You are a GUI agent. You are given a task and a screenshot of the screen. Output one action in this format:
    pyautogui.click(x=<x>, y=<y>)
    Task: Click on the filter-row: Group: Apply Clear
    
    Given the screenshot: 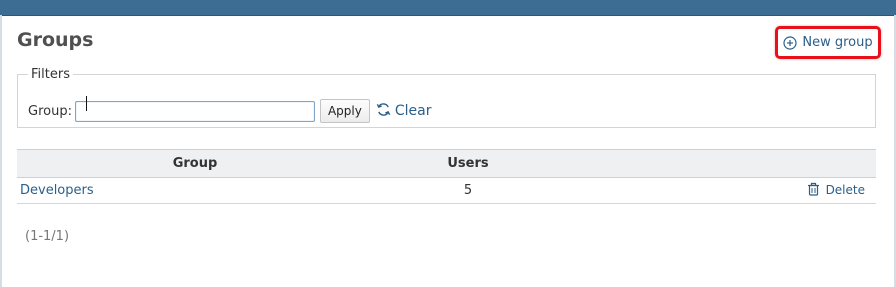 What is the action you would take?
    pyautogui.click(x=229, y=111)
    